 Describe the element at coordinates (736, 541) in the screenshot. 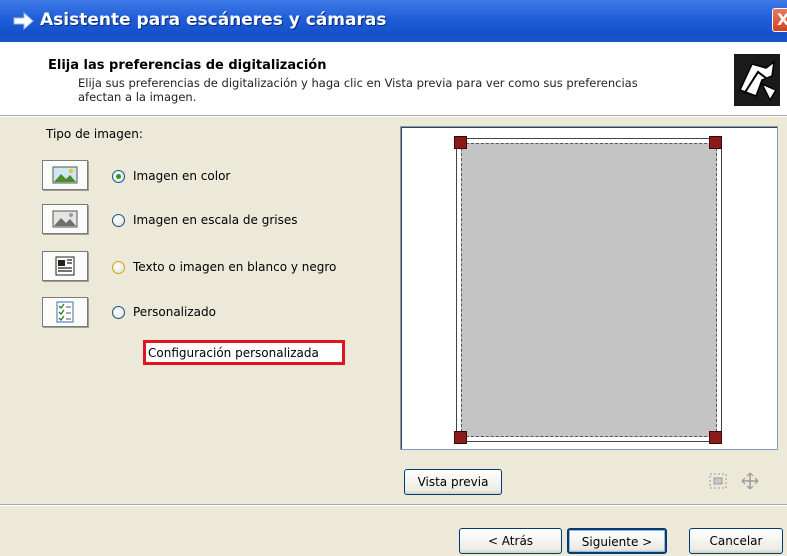

I see `cancel-button: Cancelar` at that location.